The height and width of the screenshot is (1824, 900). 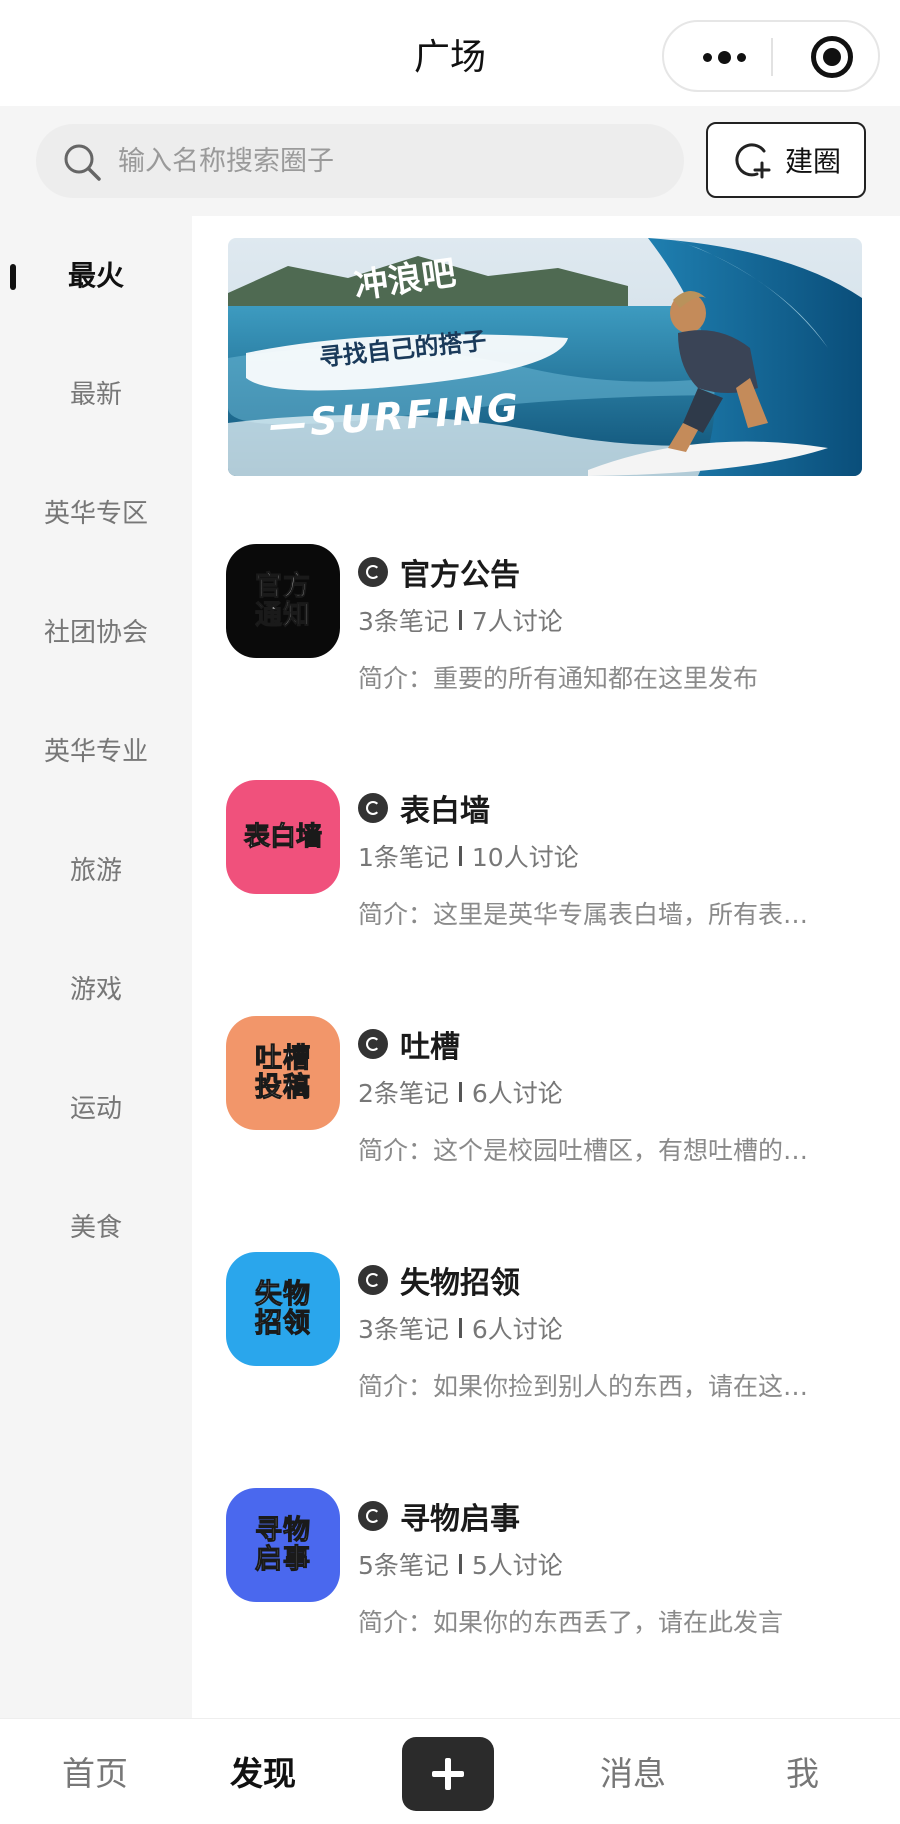 What do you see at coordinates (802, 1771) in the screenshot?
I see `tab-me: 我` at bounding box center [802, 1771].